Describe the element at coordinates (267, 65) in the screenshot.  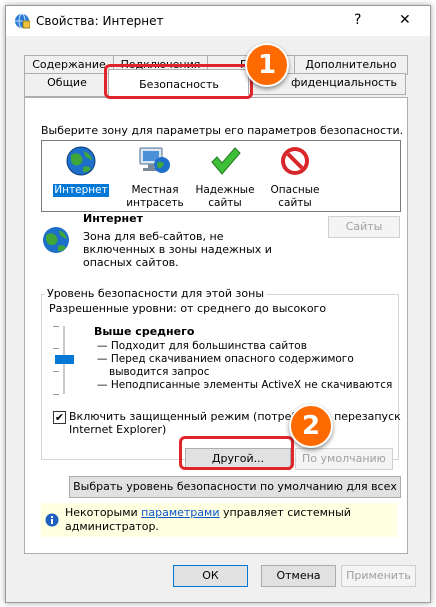
I see `callout-badge-1: 1` at that location.